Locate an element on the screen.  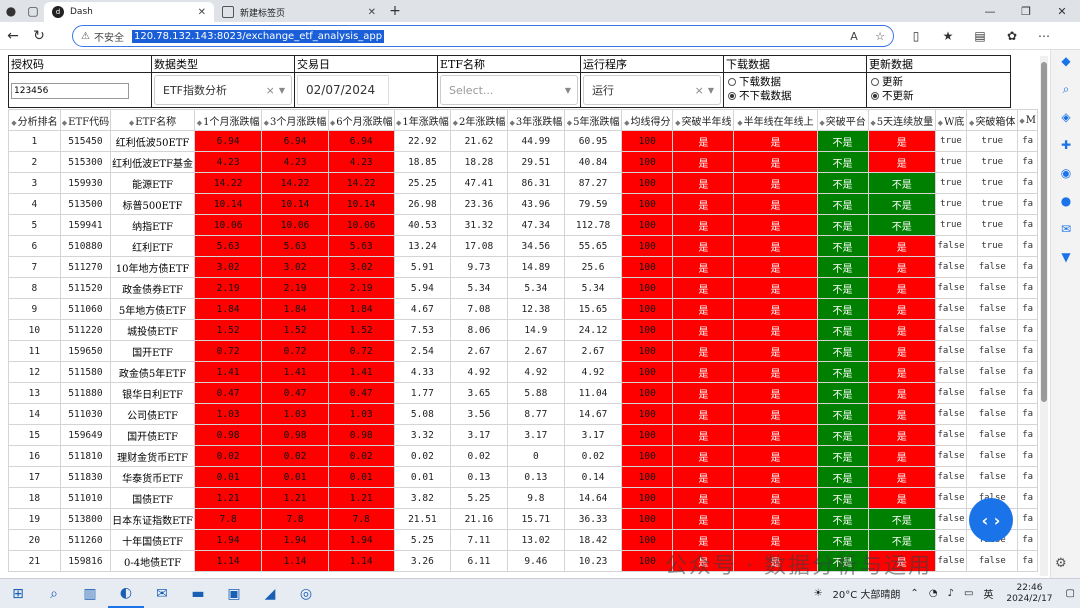
drop-icon: ▼ is located at coordinates (1065, 262).